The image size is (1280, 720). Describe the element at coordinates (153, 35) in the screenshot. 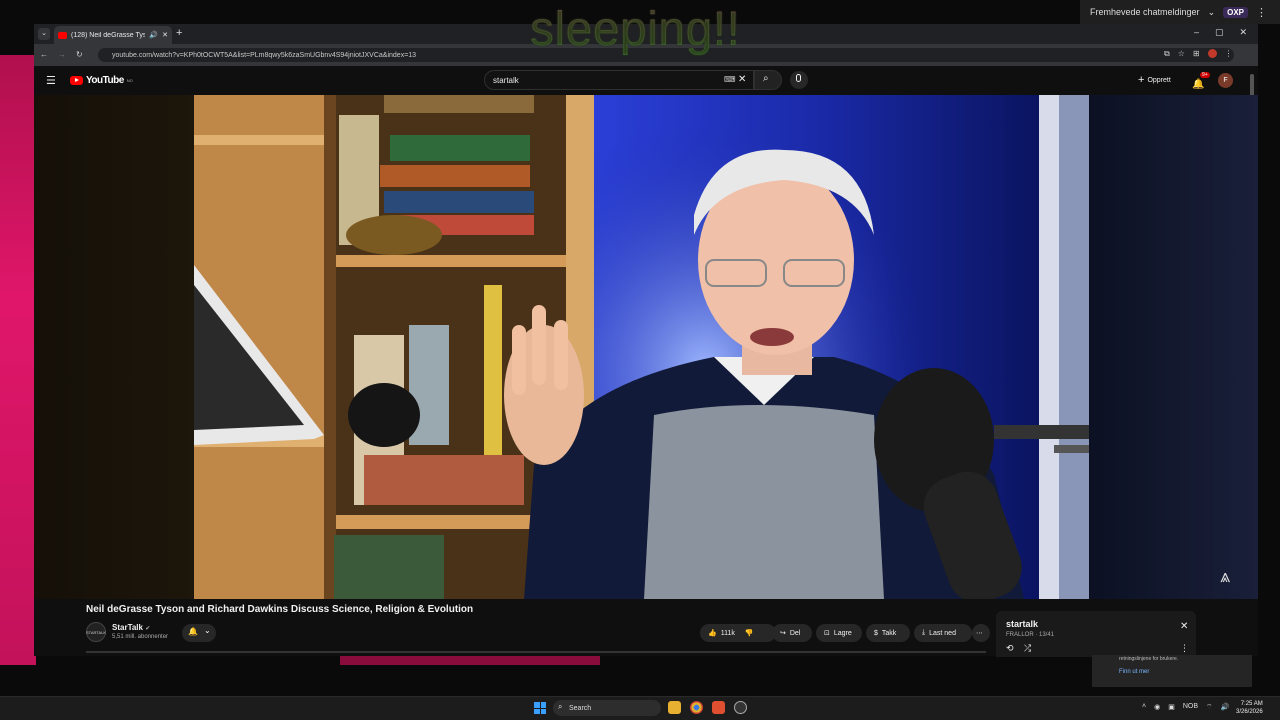

I see `speaker-icon: 🔊` at that location.